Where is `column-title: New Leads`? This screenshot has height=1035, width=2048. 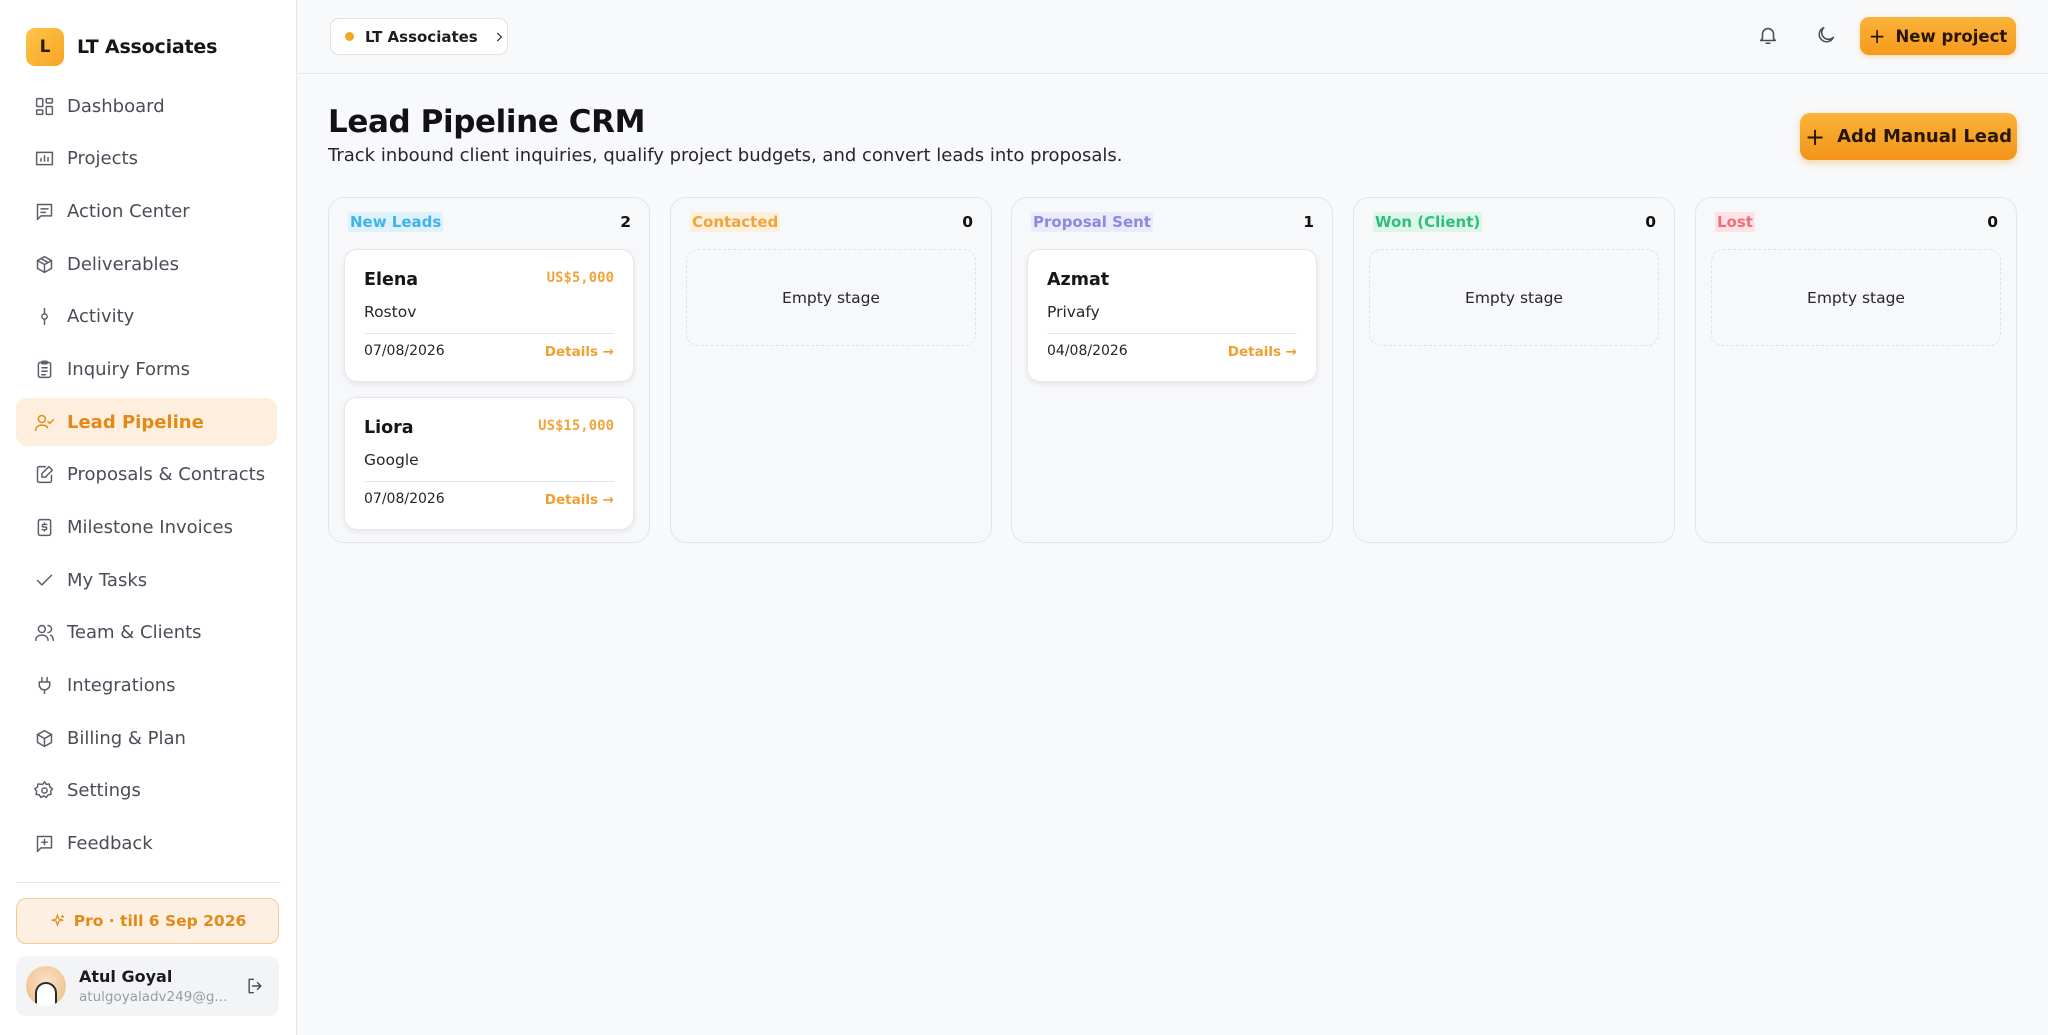
column-title: New Leads is located at coordinates (396, 222).